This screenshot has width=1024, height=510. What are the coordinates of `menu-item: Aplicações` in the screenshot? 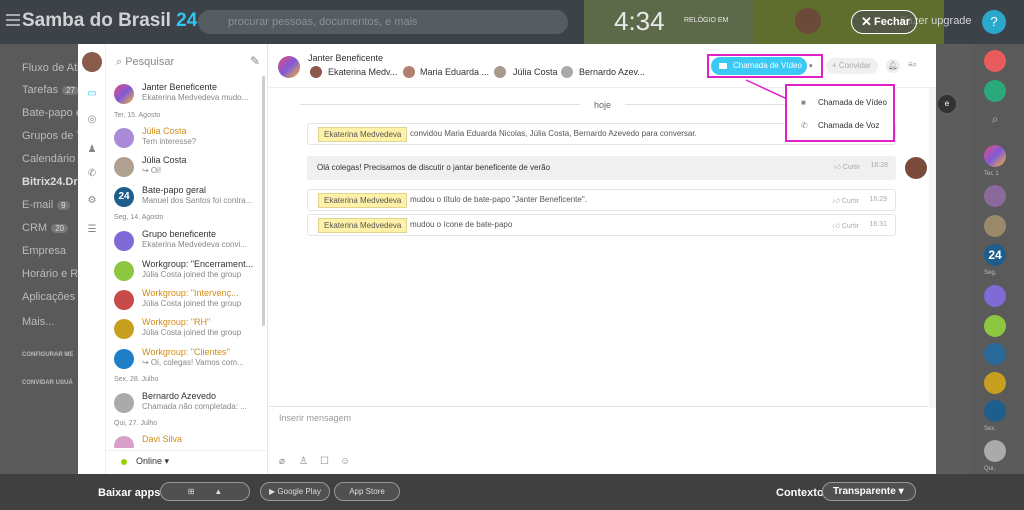 It's located at (48, 297).